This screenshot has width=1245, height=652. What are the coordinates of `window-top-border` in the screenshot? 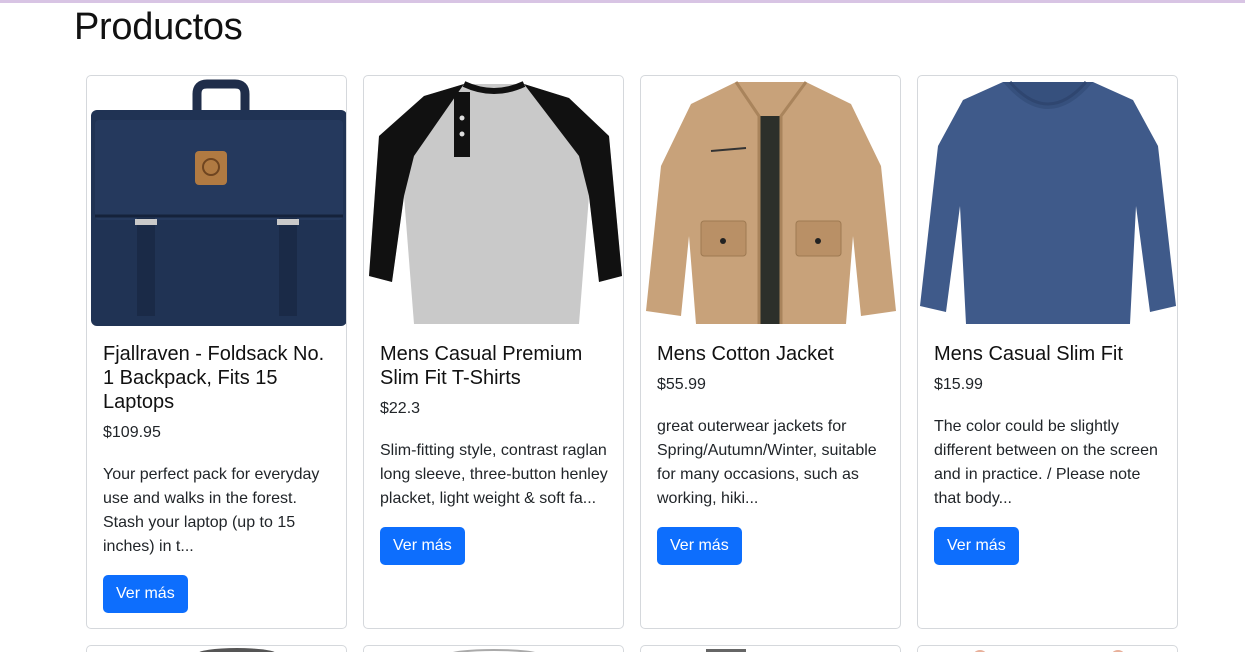 It's located at (622, 1).